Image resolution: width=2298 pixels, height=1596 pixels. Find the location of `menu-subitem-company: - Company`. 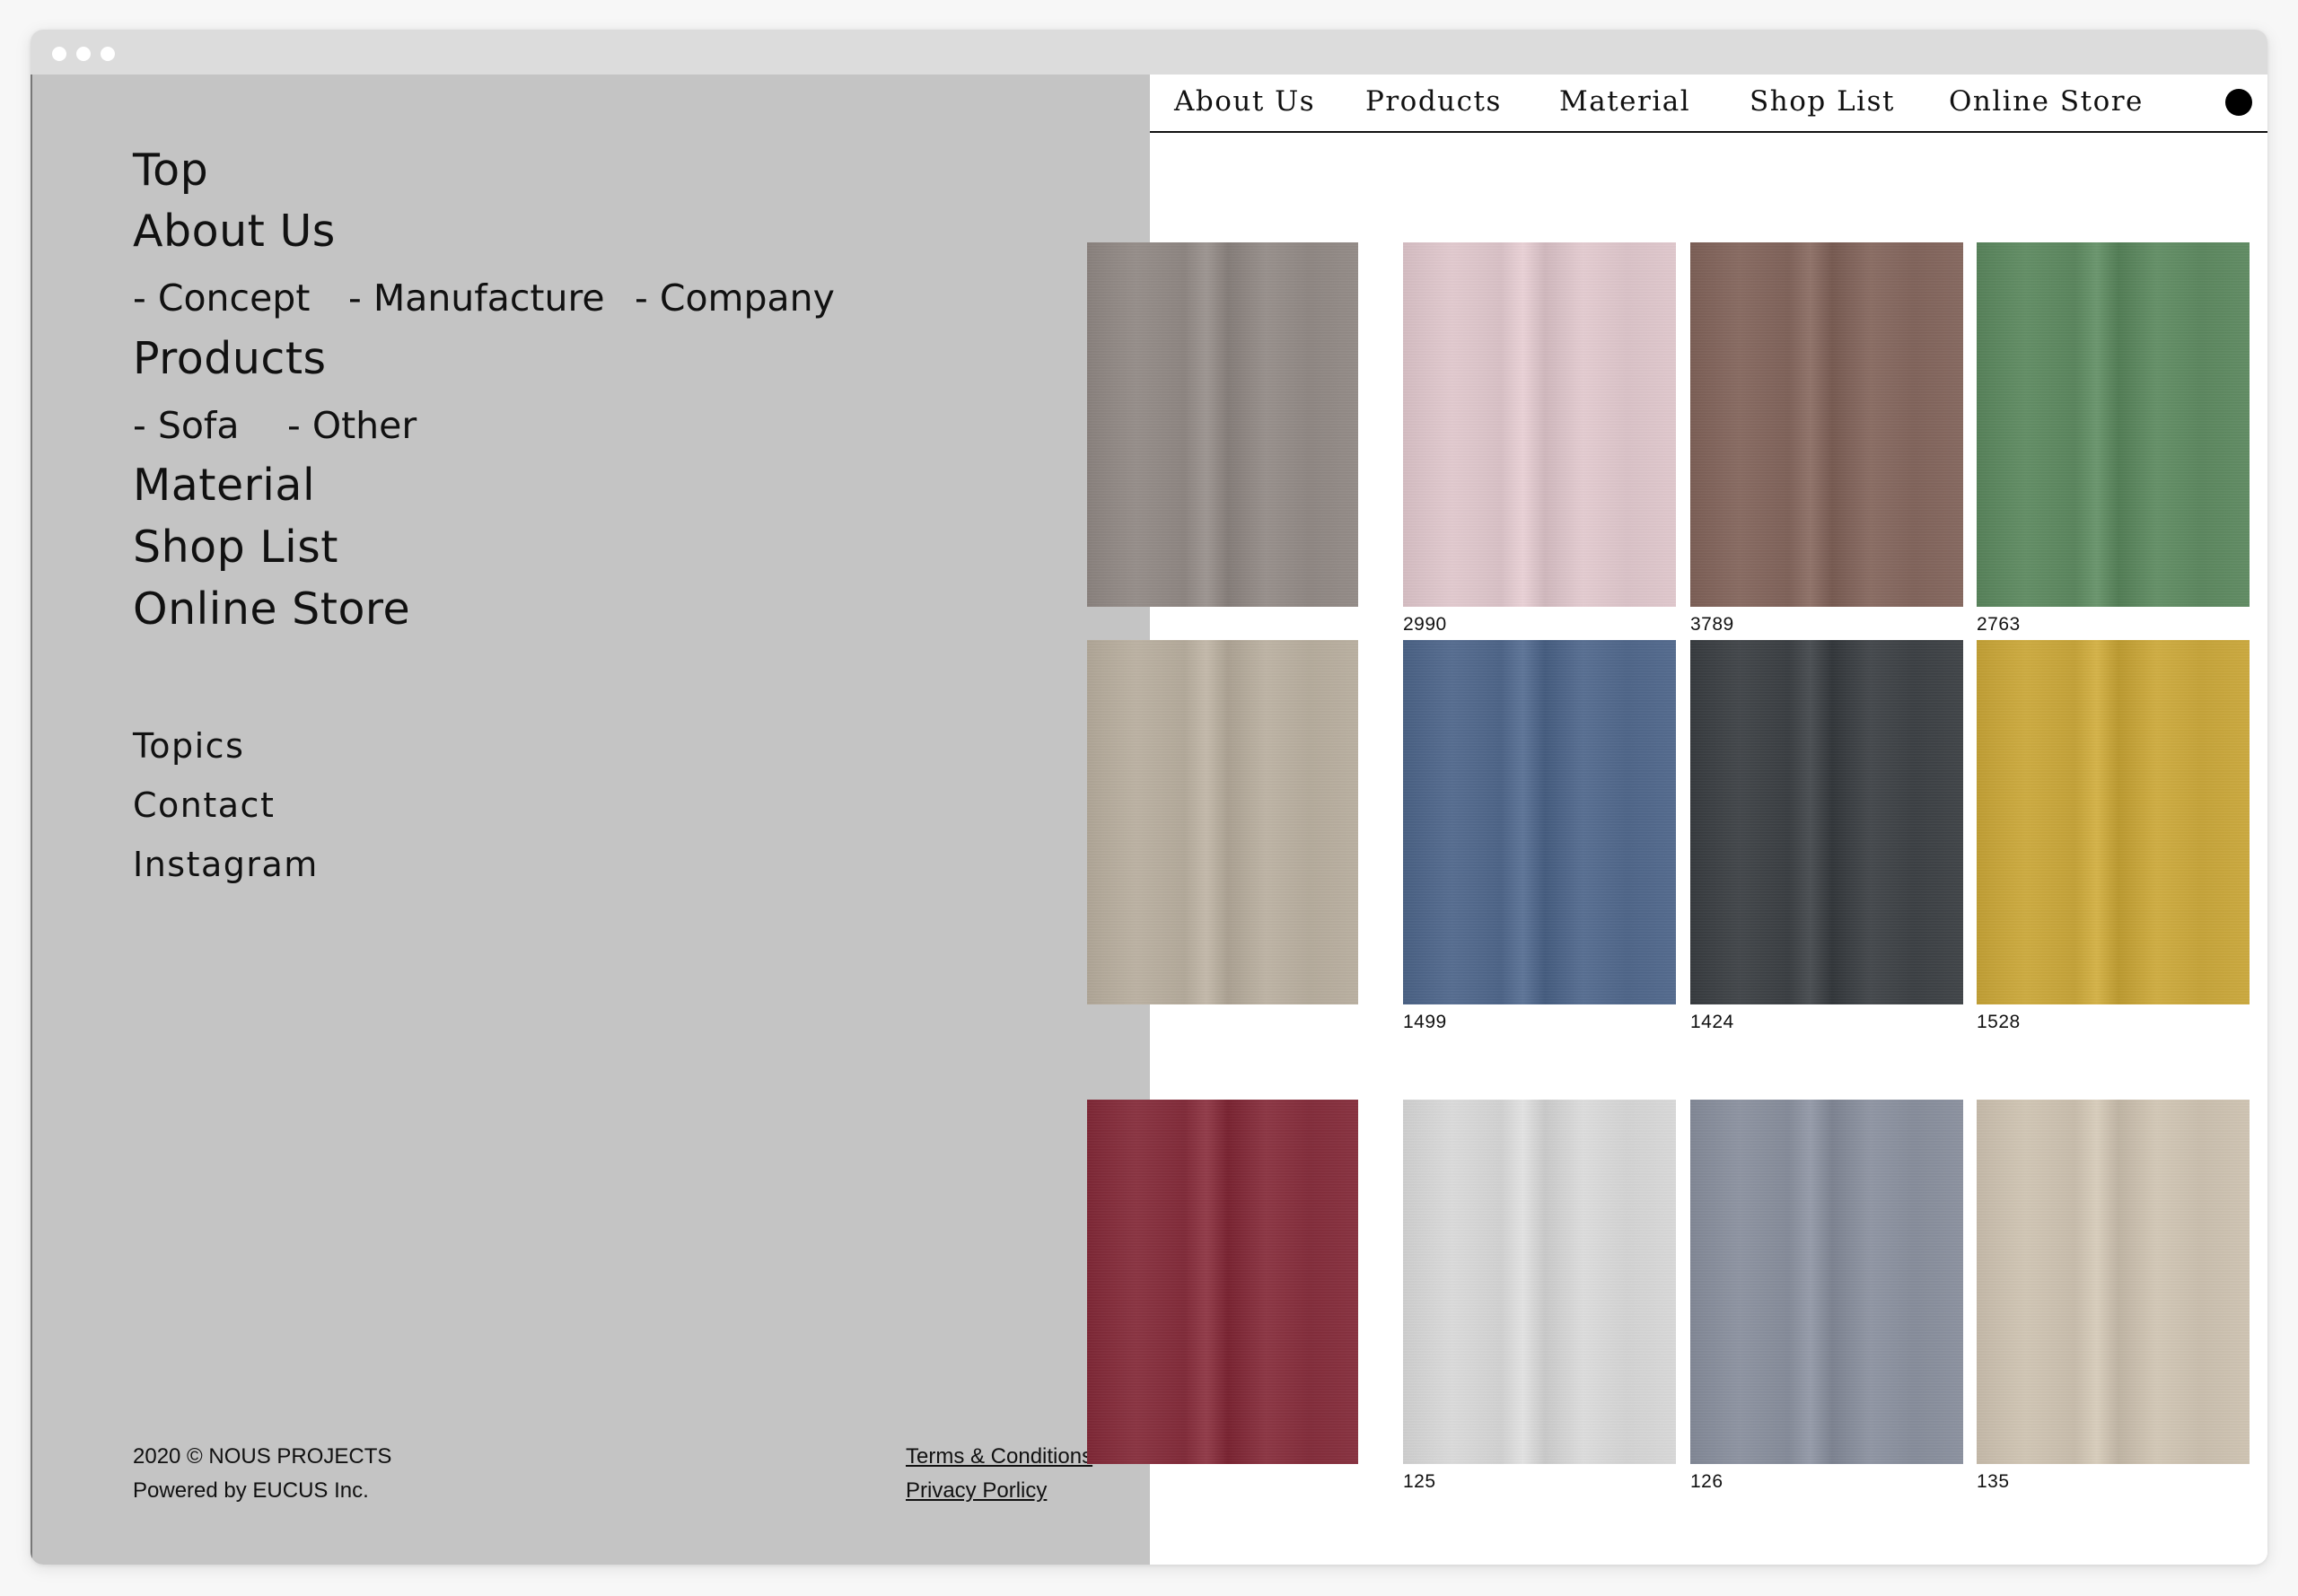

menu-subitem-company: - Company is located at coordinates (735, 298).